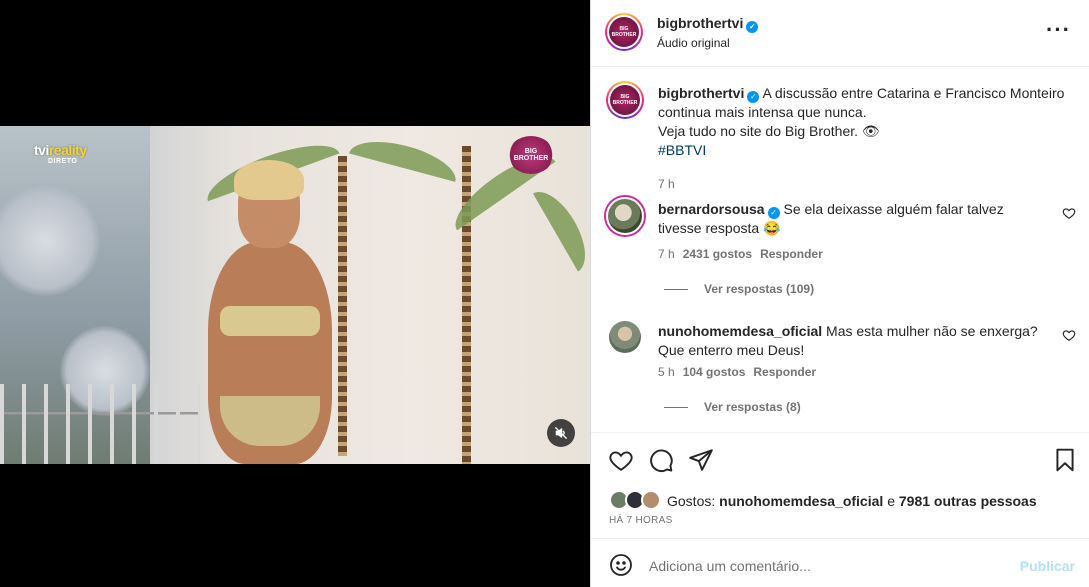  Describe the element at coordinates (840, 459) in the screenshot. I see `post-actions` at that location.